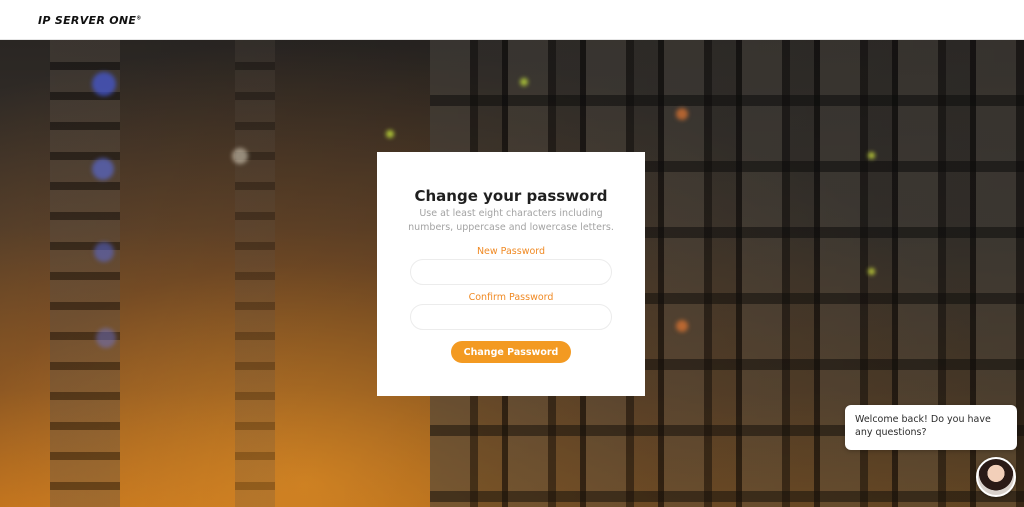 This screenshot has height=507, width=1024. Describe the element at coordinates (511, 352) in the screenshot. I see `change-password-button: Change Password` at that location.